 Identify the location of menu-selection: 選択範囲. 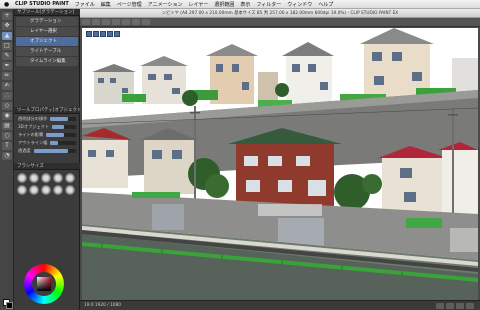
(224, 4).